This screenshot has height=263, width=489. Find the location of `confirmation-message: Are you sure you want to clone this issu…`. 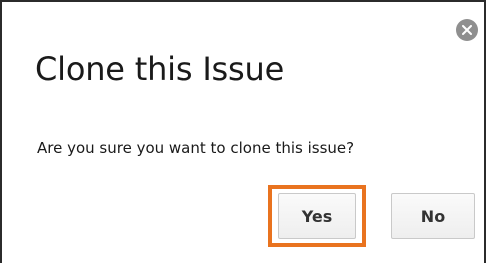

confirmation-message: Are you sure you want to clone this issu… is located at coordinates (196, 148).